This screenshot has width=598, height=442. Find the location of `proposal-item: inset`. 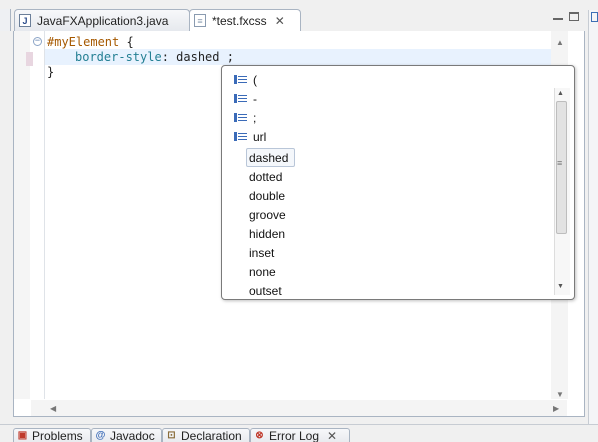

proposal-item: inset is located at coordinates (248, 252).